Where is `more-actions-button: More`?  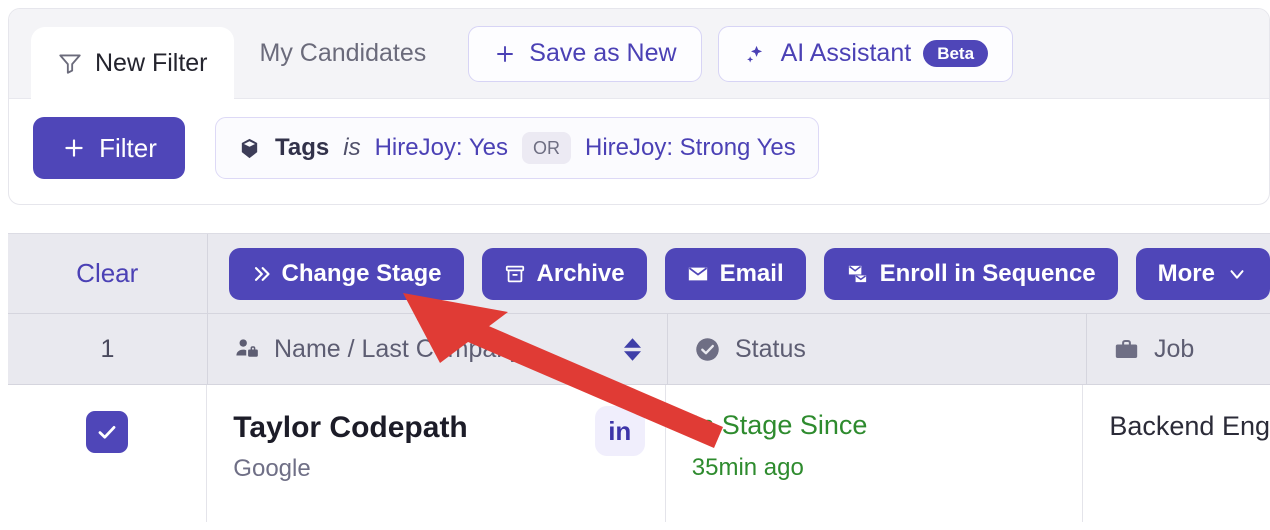
more-actions-button: More is located at coordinates (1202, 273).